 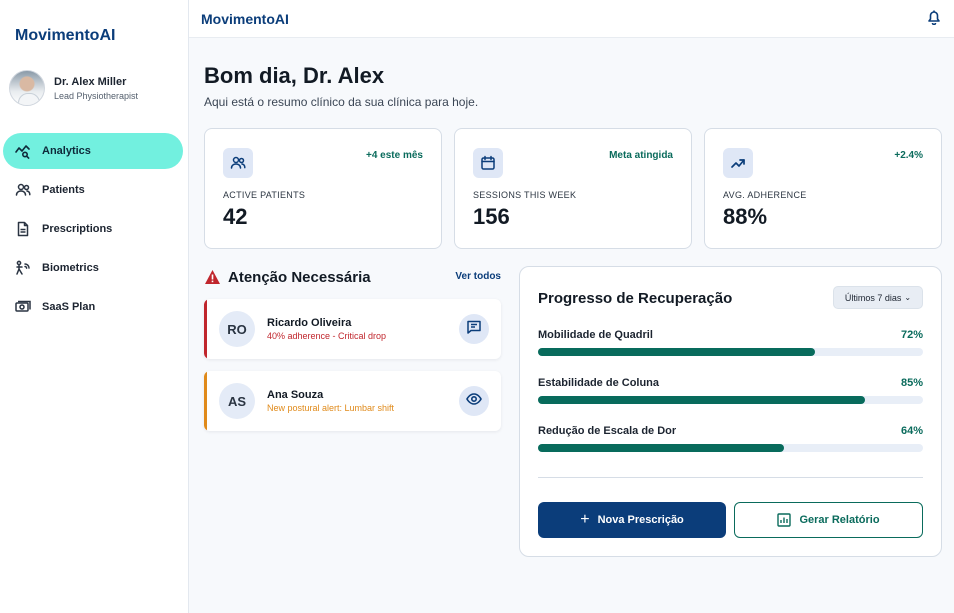 What do you see at coordinates (90, 81) in the screenshot?
I see `profile-name: Dr. Alex Miller` at bounding box center [90, 81].